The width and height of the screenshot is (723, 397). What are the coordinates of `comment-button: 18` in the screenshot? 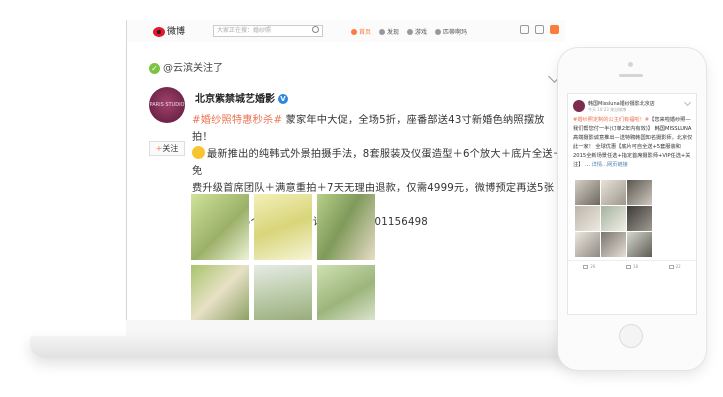 It's located at (631, 269).